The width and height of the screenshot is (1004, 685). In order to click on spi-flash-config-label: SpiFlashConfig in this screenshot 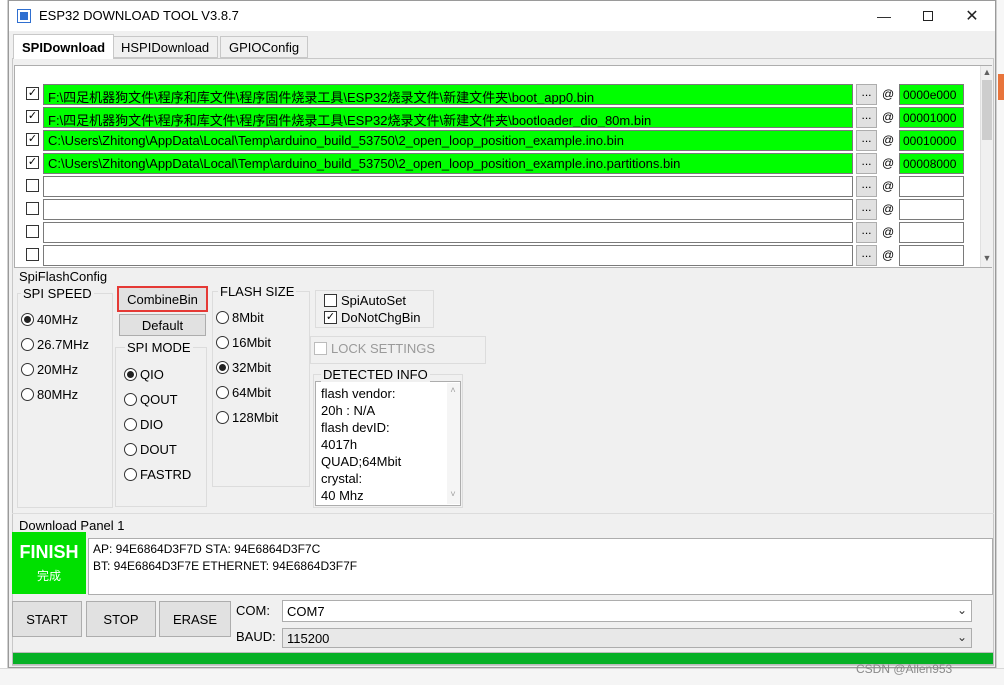, I will do `click(63, 276)`.